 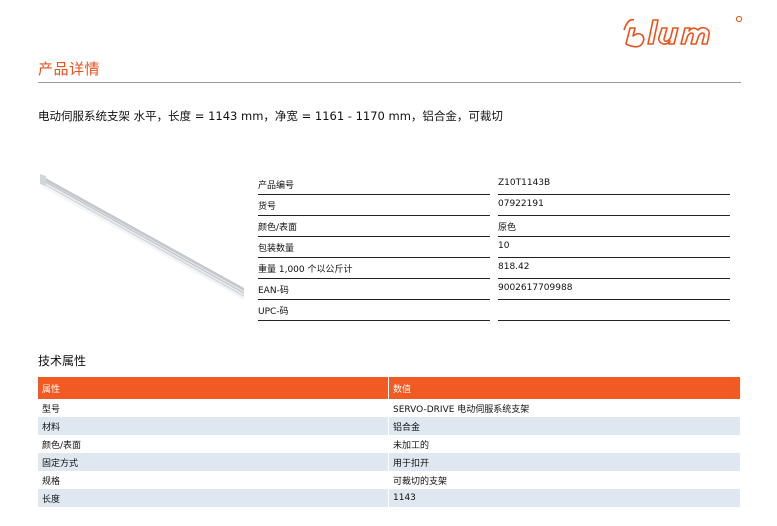 What do you see at coordinates (494, 226) in the screenshot?
I see `spec-row: 颜色/表面 原色` at bounding box center [494, 226].